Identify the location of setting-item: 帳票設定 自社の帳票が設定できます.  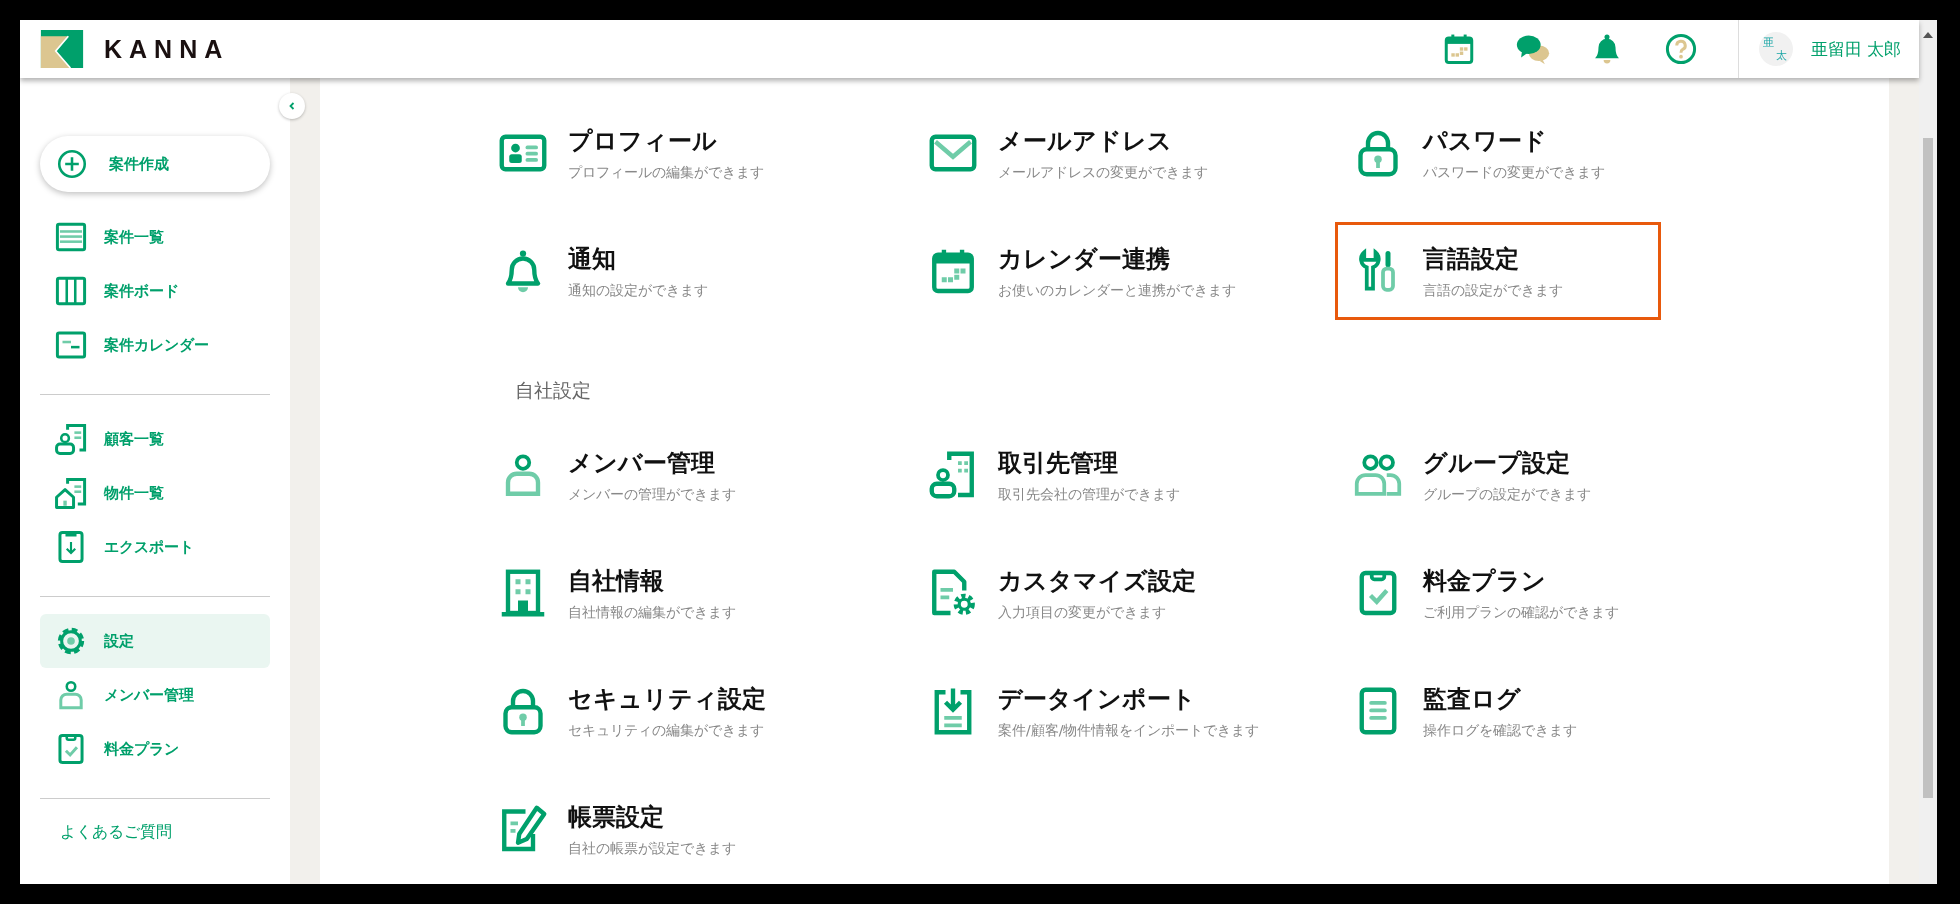
(643, 829).